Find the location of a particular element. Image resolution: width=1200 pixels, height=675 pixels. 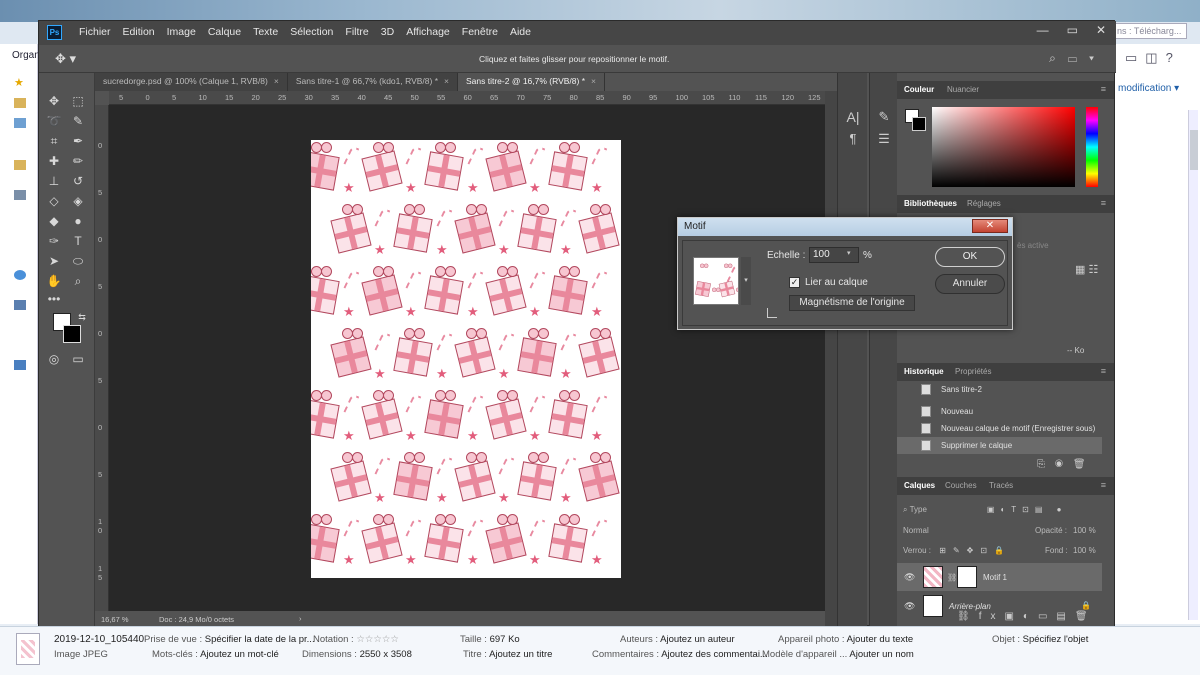

blur-icon: ◆ is located at coordinates (54, 221).